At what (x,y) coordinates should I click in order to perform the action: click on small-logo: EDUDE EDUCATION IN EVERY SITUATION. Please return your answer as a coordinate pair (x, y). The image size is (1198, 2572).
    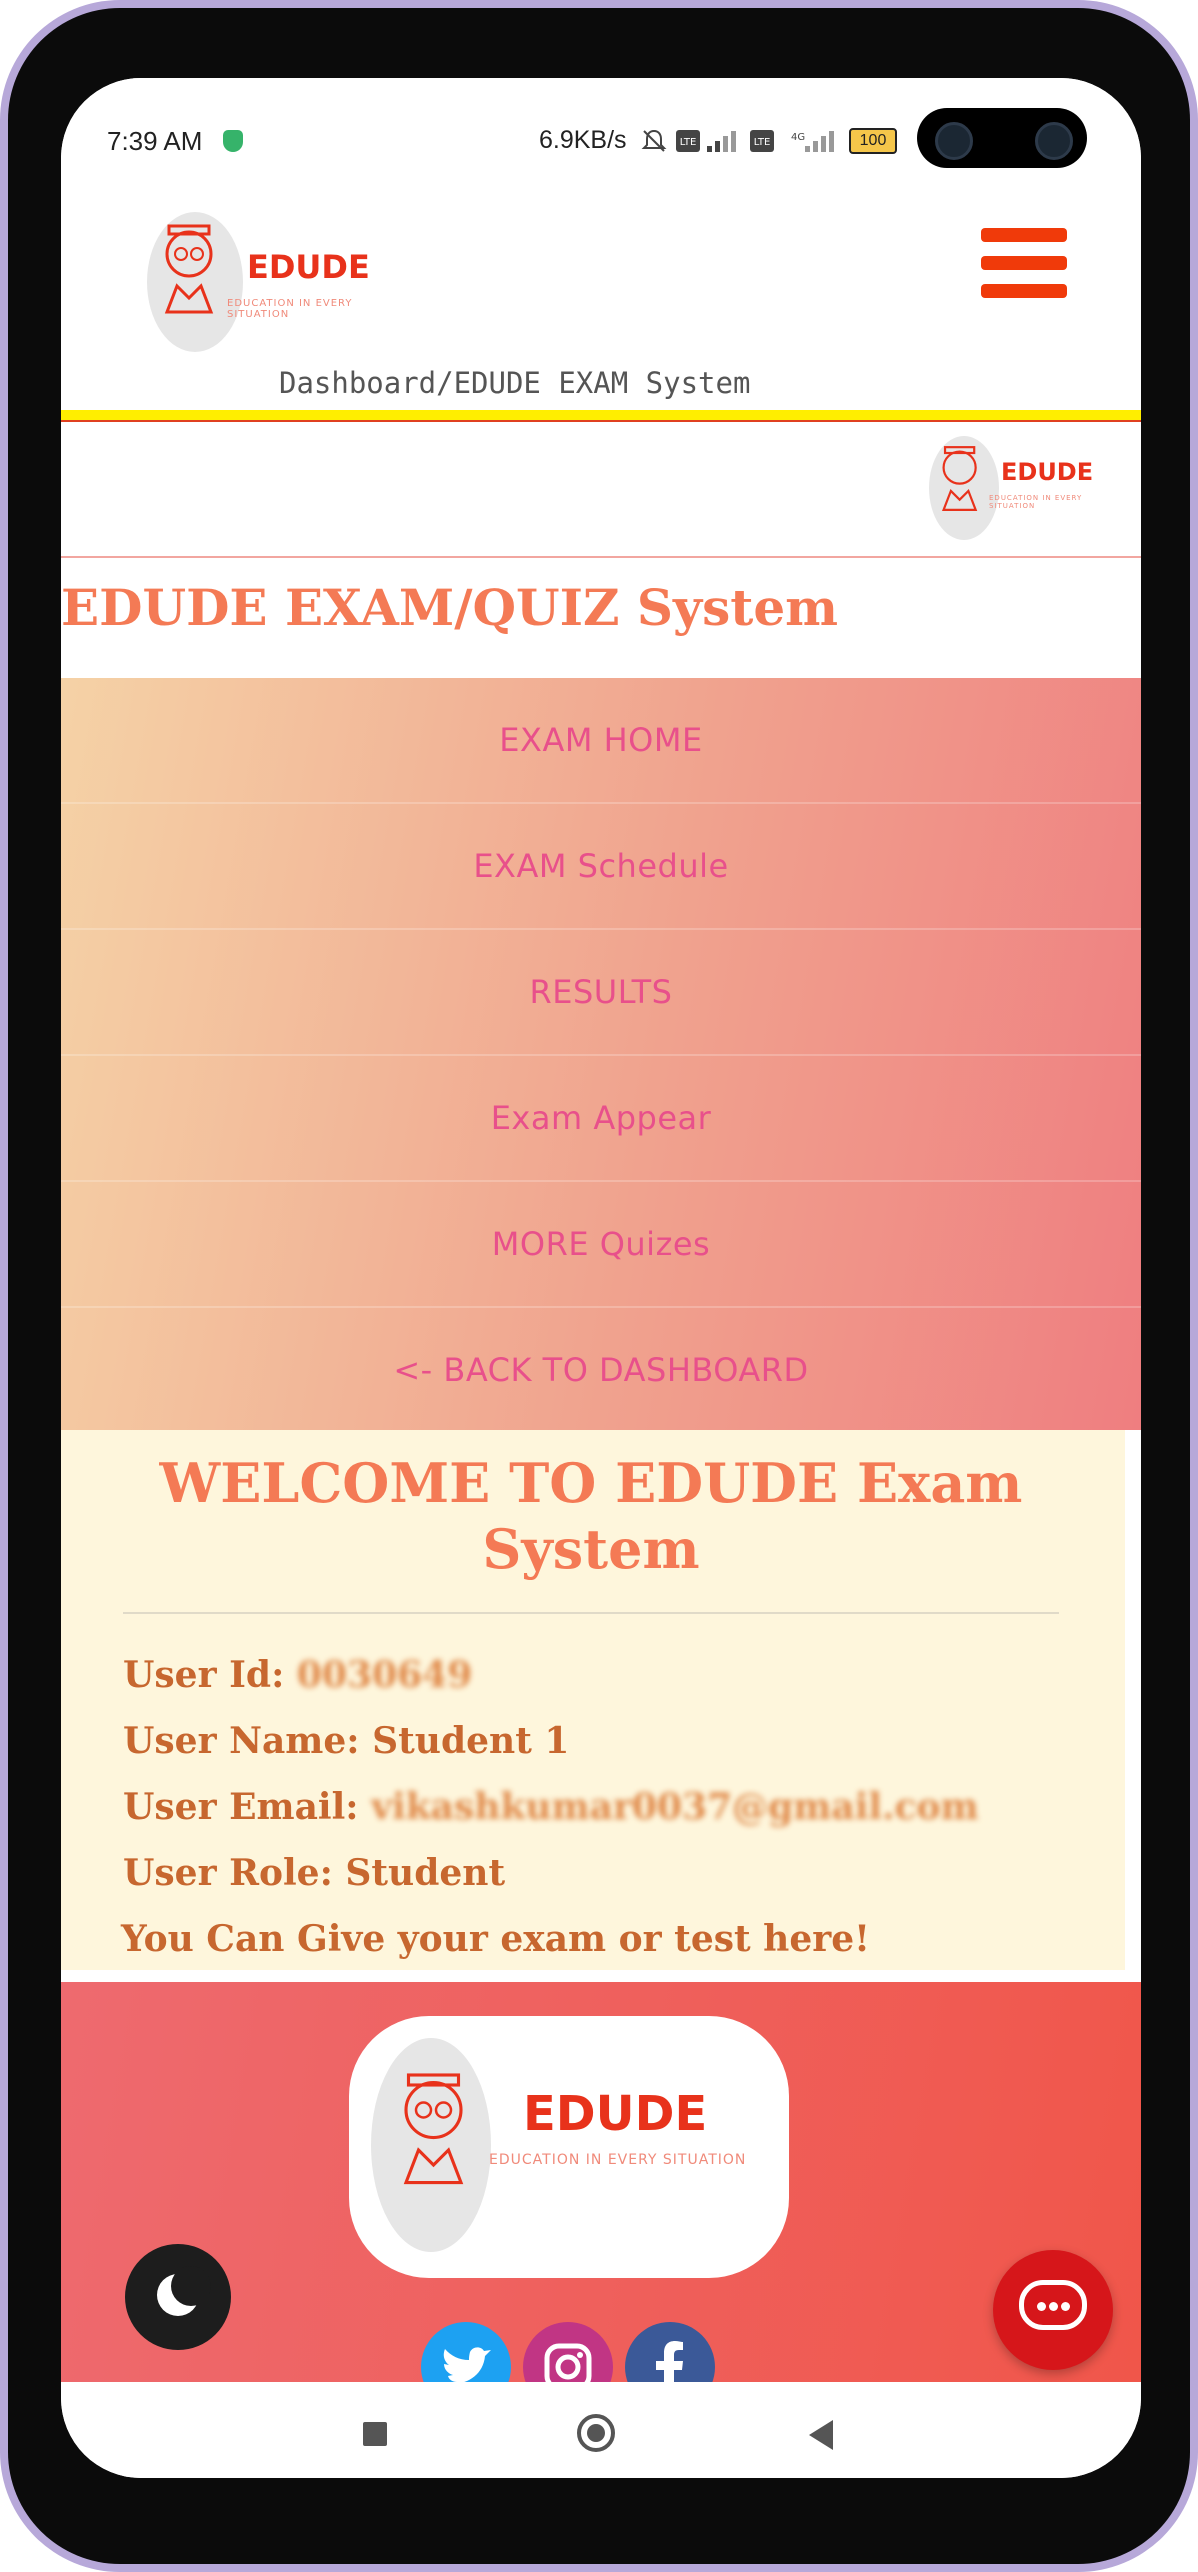
    Looking at the image, I should click on (1029, 491).